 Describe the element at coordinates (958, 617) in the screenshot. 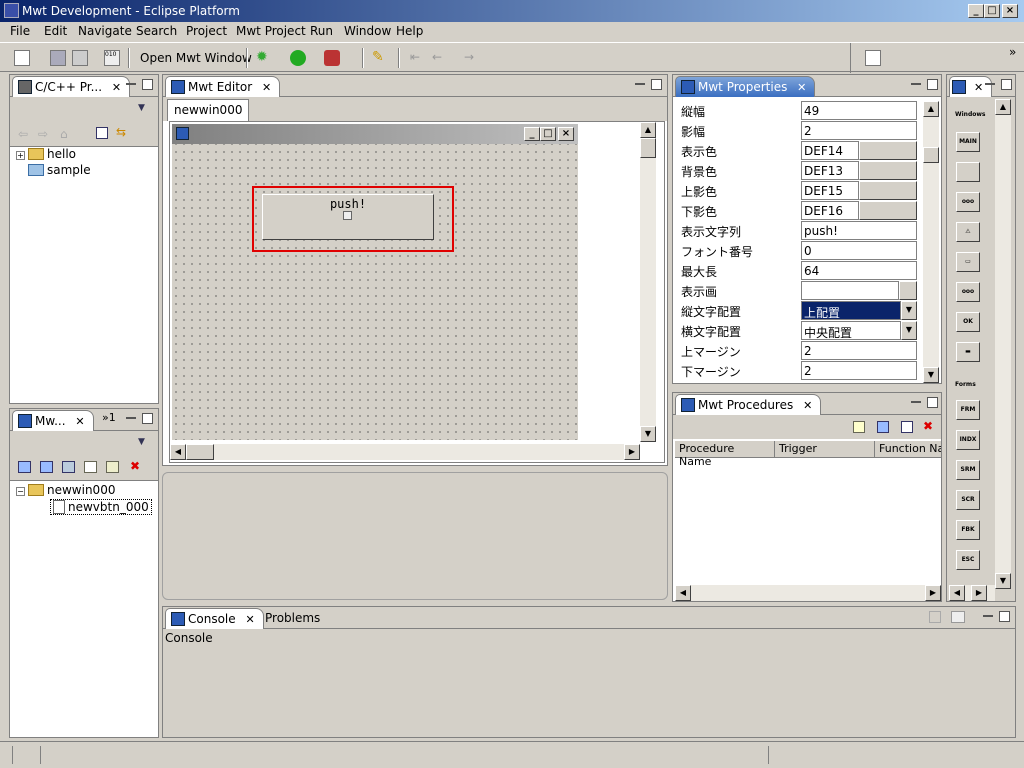

I see `display-console-icon` at that location.